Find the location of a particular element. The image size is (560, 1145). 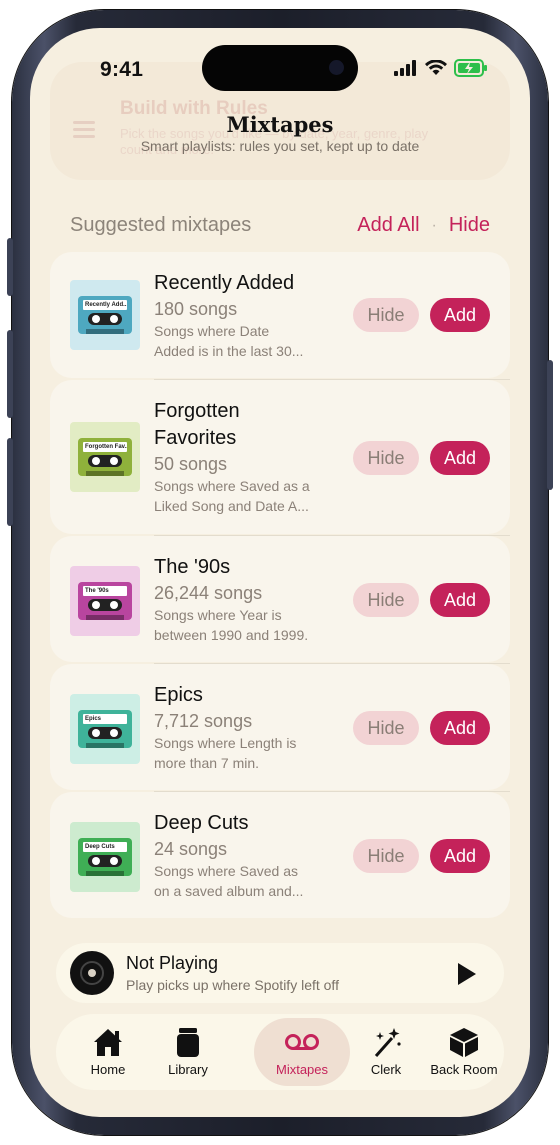

mixtape-name: Recently Added is located at coordinates (224, 283).